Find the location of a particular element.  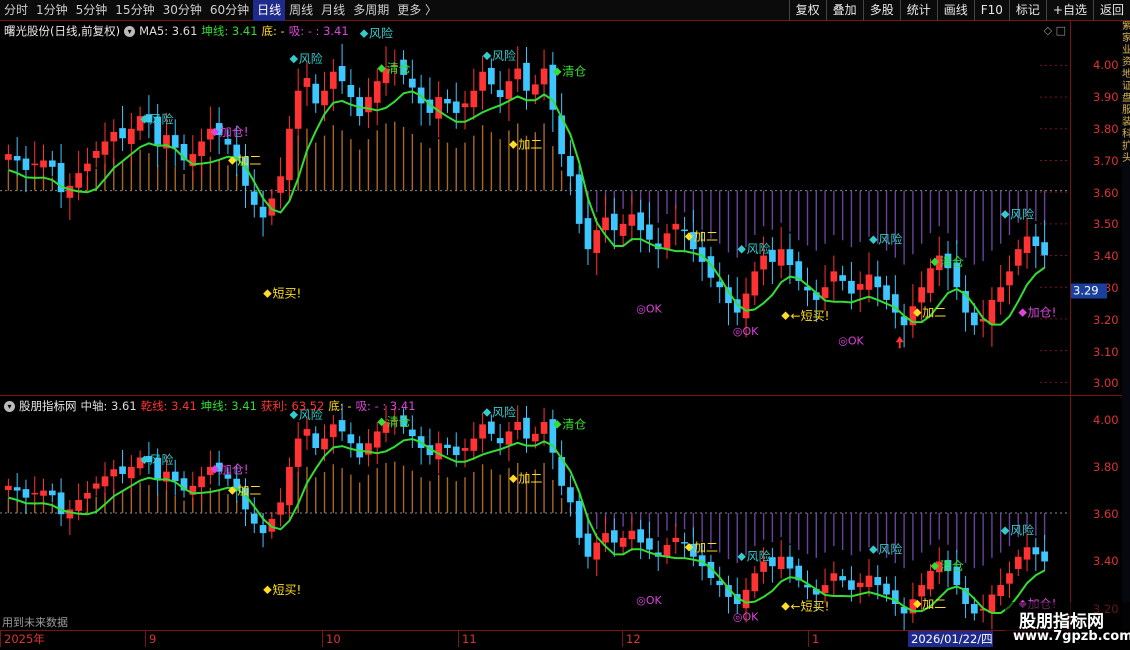

panel-corner-icons: ◇ □ is located at coordinates (1055, 30).